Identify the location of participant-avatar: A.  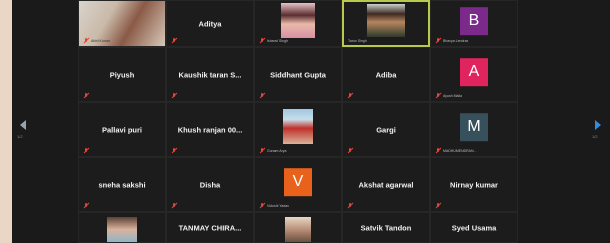
(474, 71).